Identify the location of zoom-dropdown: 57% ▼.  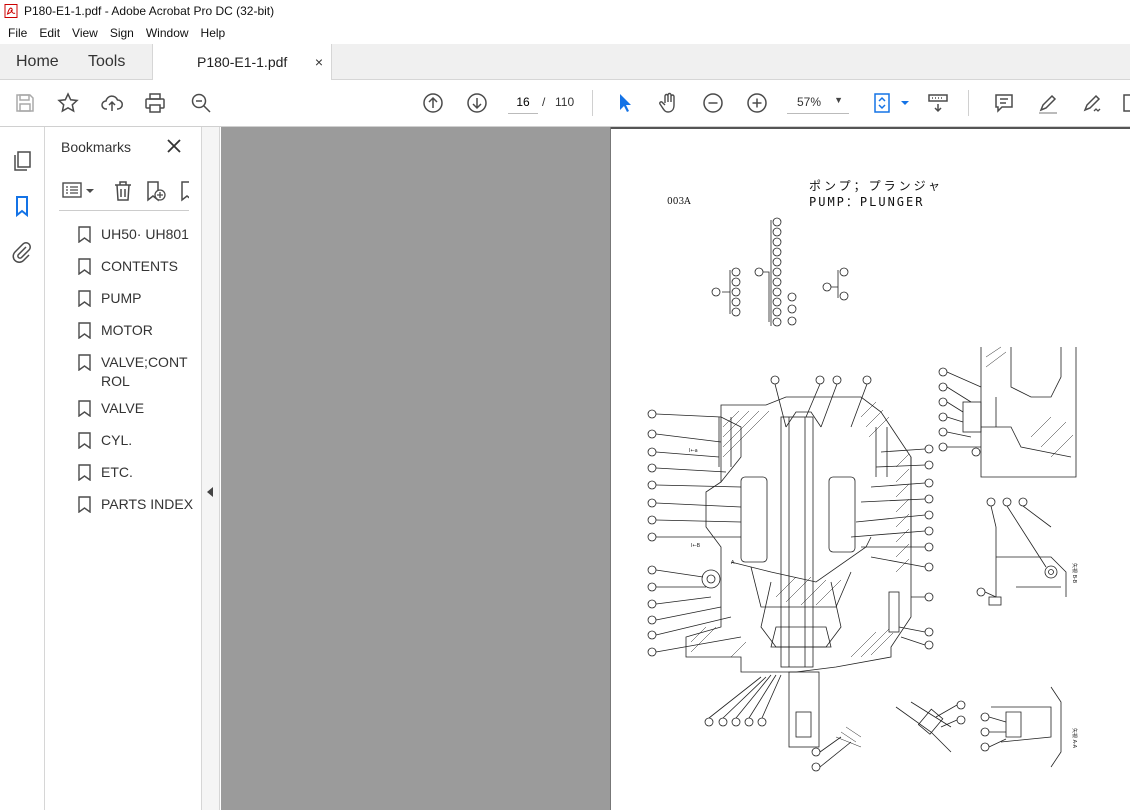
(818, 102).